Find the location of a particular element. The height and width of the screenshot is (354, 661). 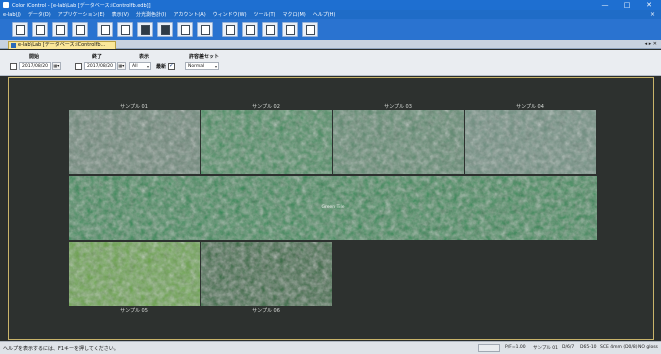

end-label: 終了 is located at coordinates (97, 57).